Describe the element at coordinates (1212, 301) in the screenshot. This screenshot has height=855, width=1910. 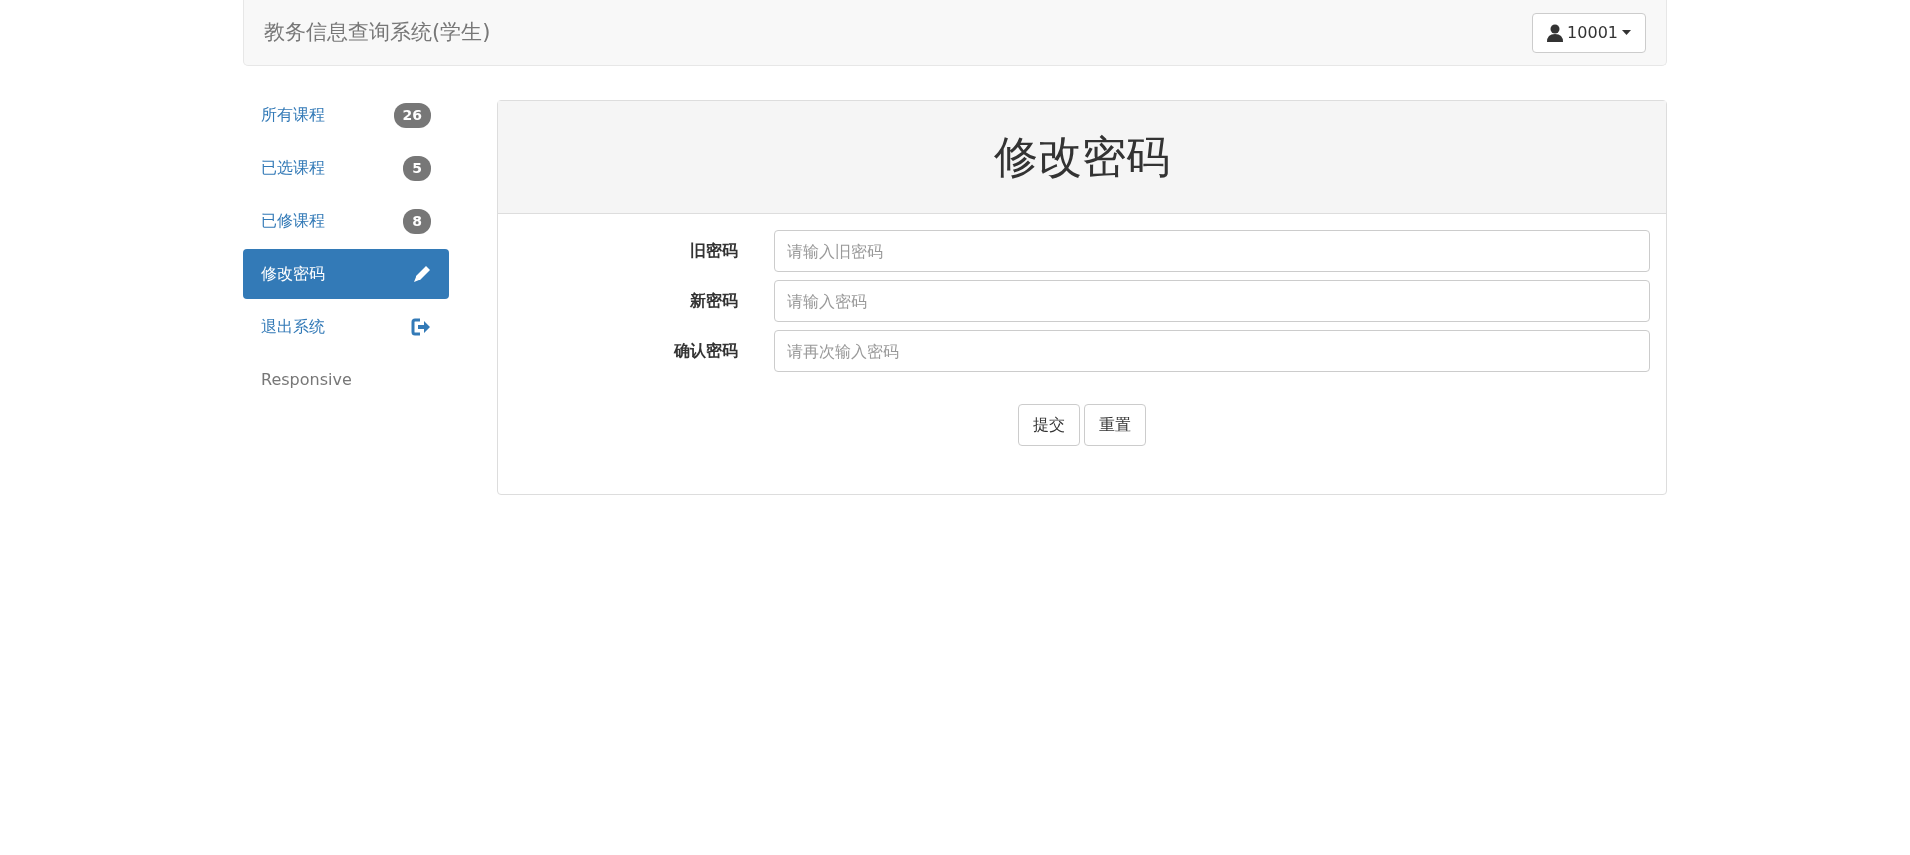
I see `password-field: 请输入密码` at that location.